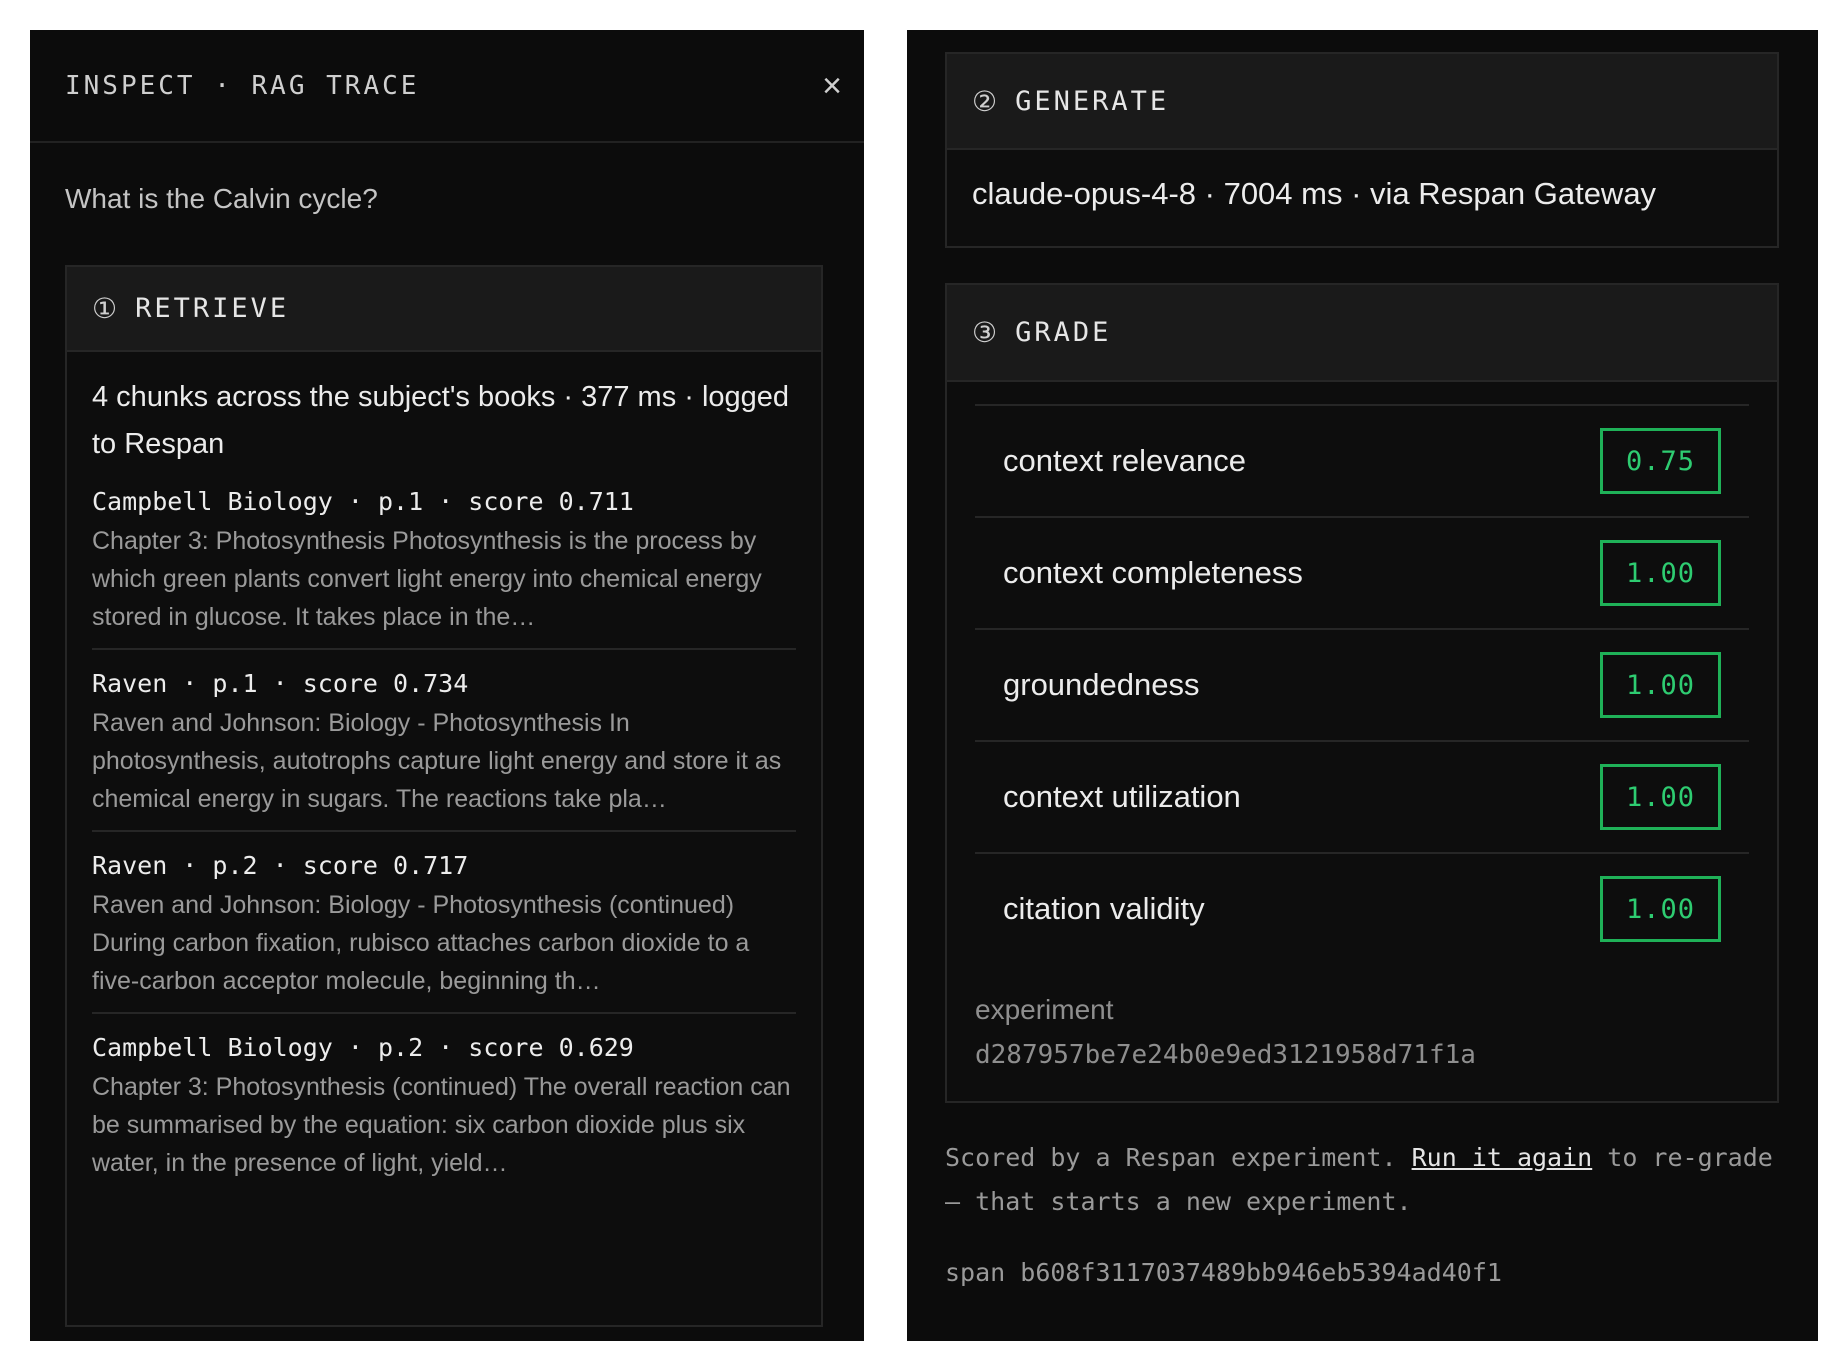 This screenshot has width=1837, height=1365. I want to click on chunk-meta: Campbell Biology · p.1 · score 0.711, so click(363, 501).